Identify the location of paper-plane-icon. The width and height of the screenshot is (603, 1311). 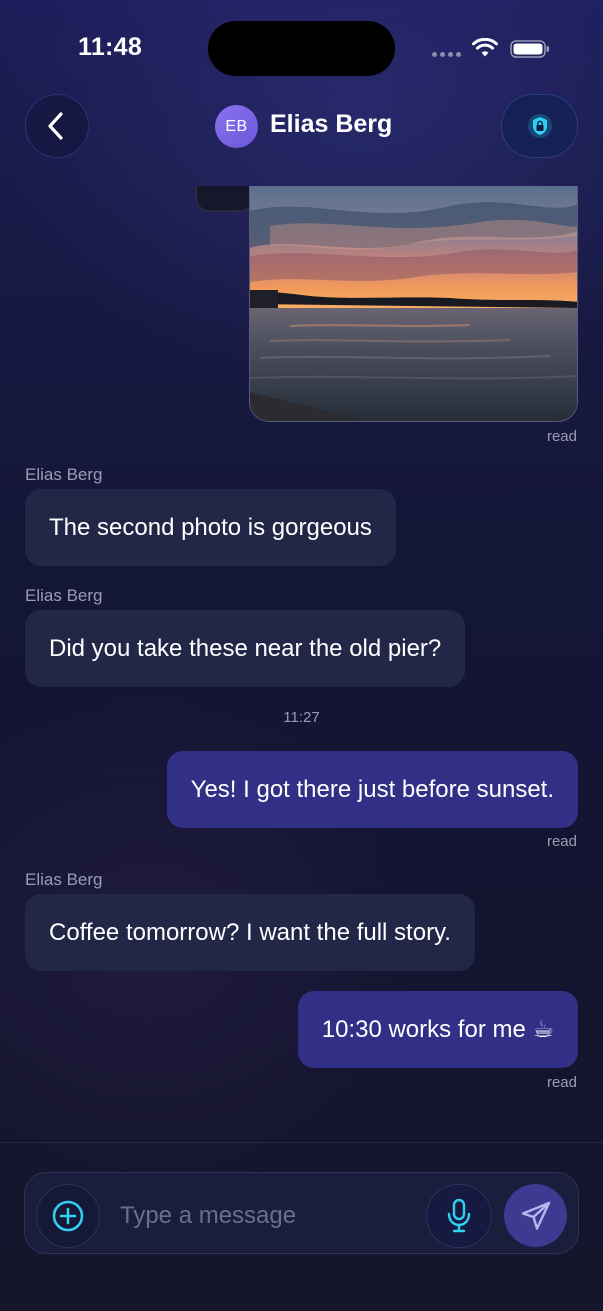
(535, 1215).